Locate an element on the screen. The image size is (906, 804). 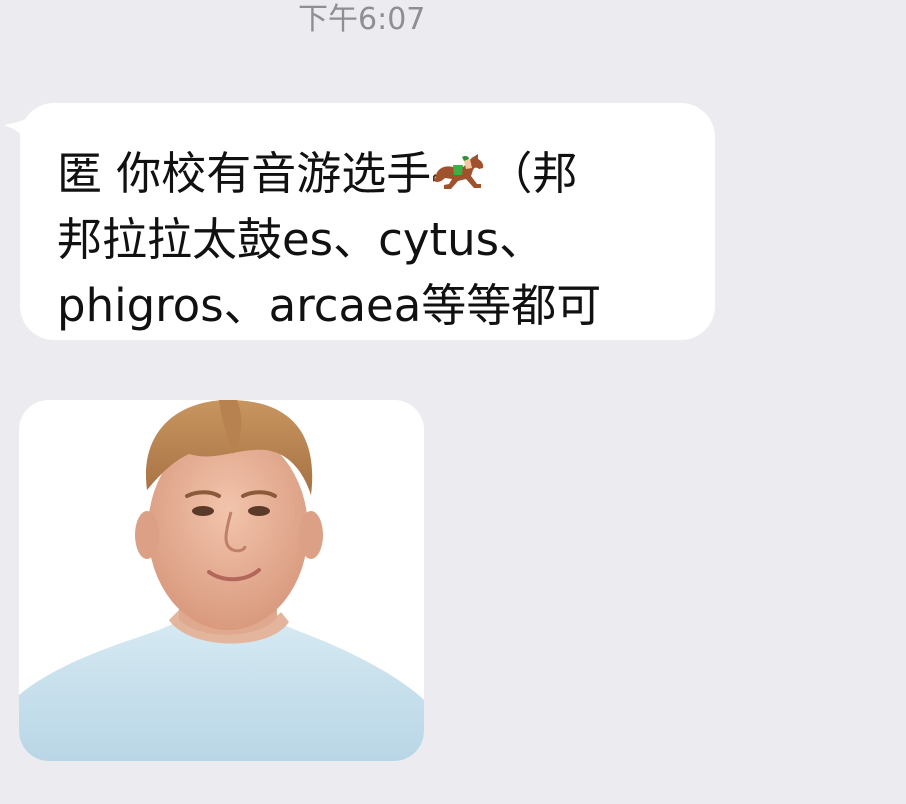
message-line-2: 邦拉拉太鼓es、cytus、 is located at coordinates (301, 239).